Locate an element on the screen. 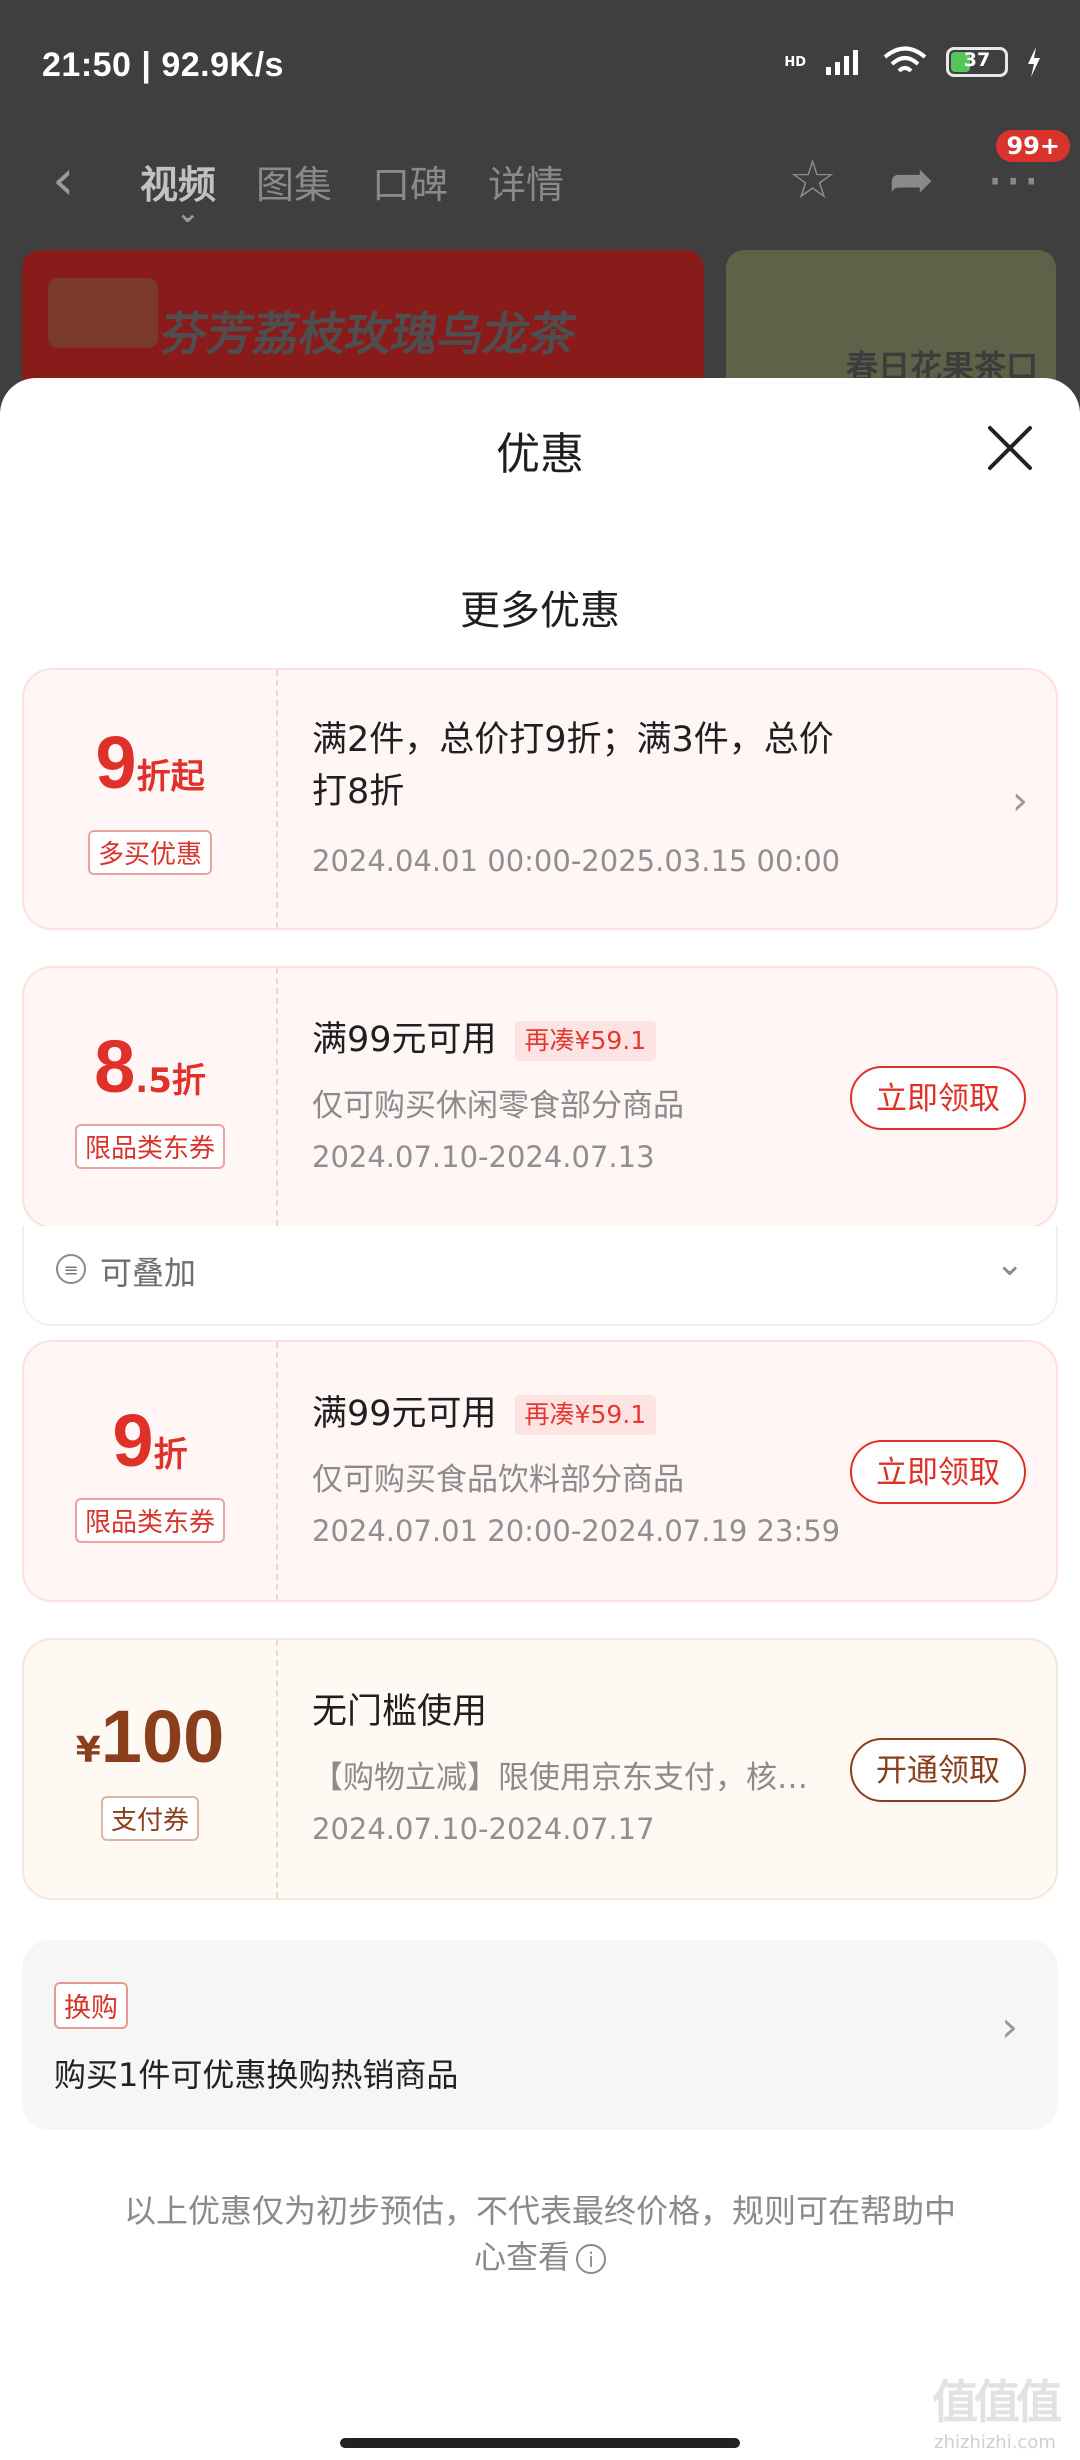 This screenshot has height=2460, width=1080. share-icon: ➦ is located at coordinates (911, 179).